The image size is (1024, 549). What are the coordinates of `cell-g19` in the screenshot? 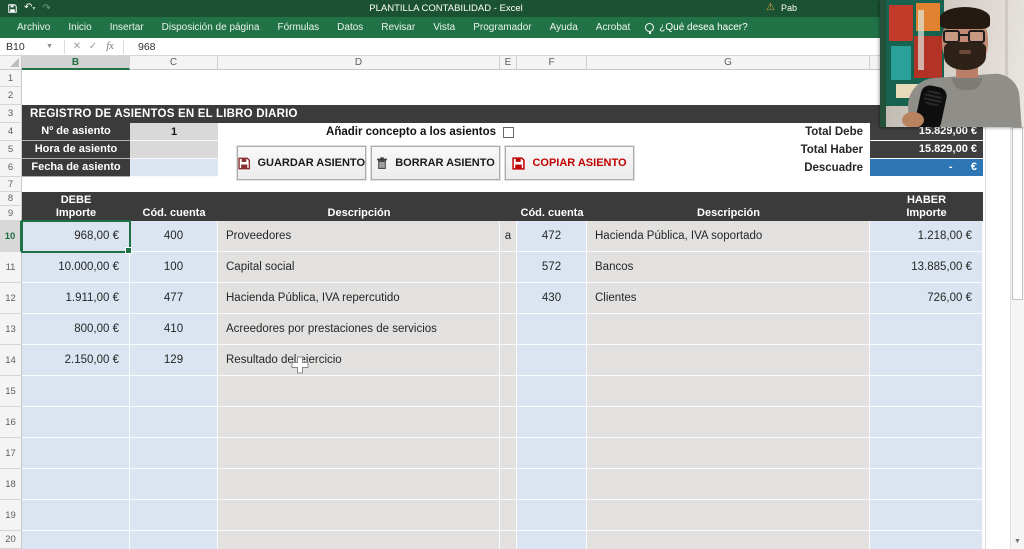 It's located at (728, 515).